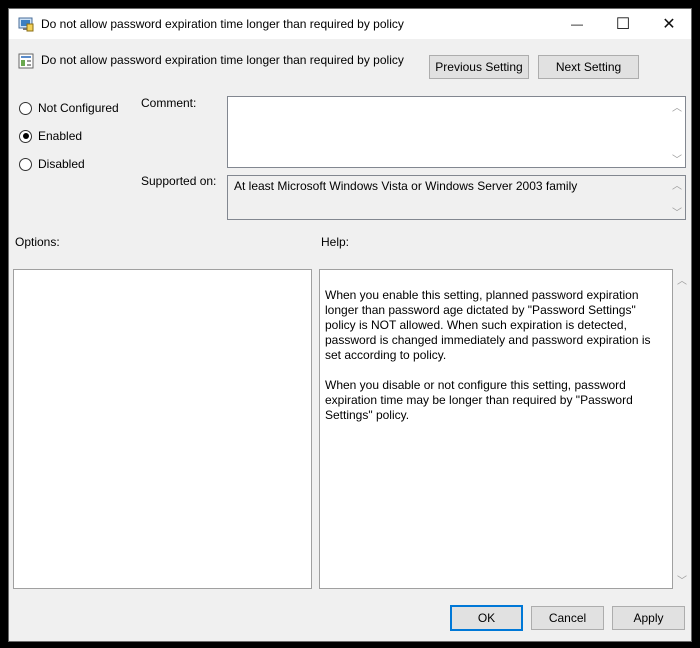  I want to click on maximize-button: ☐, so click(623, 24).